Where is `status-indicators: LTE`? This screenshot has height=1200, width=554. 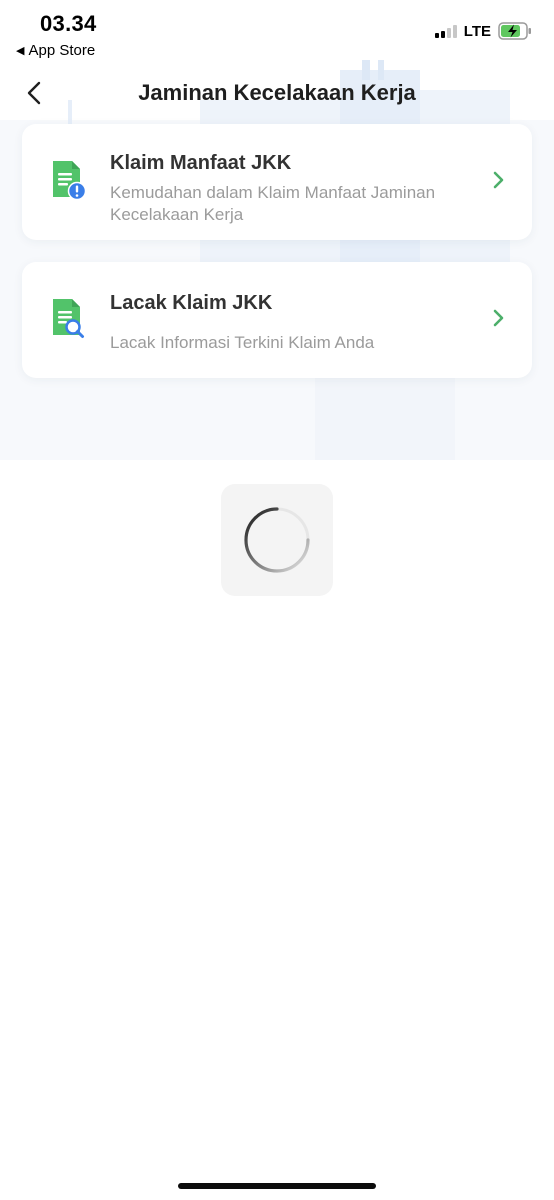 status-indicators: LTE is located at coordinates (483, 31).